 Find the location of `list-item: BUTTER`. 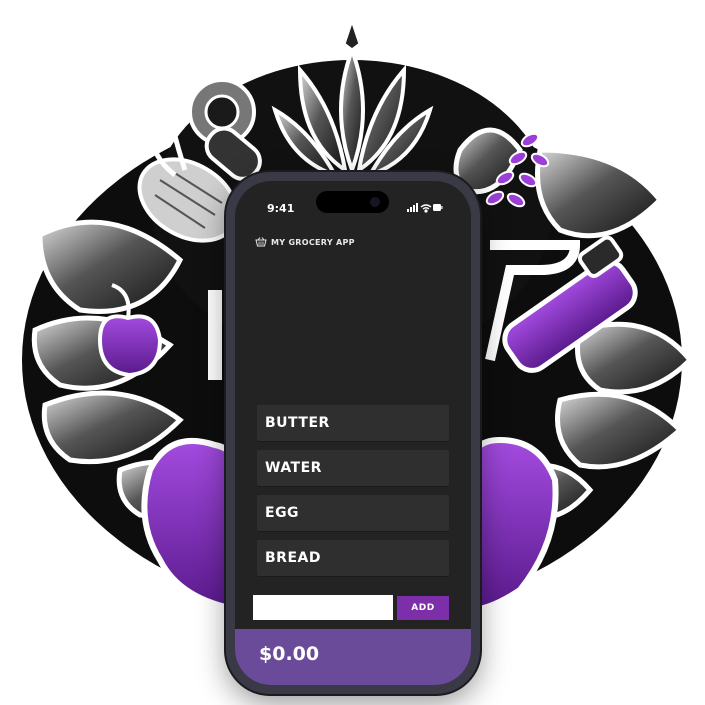

list-item: BUTTER is located at coordinates (353, 423).